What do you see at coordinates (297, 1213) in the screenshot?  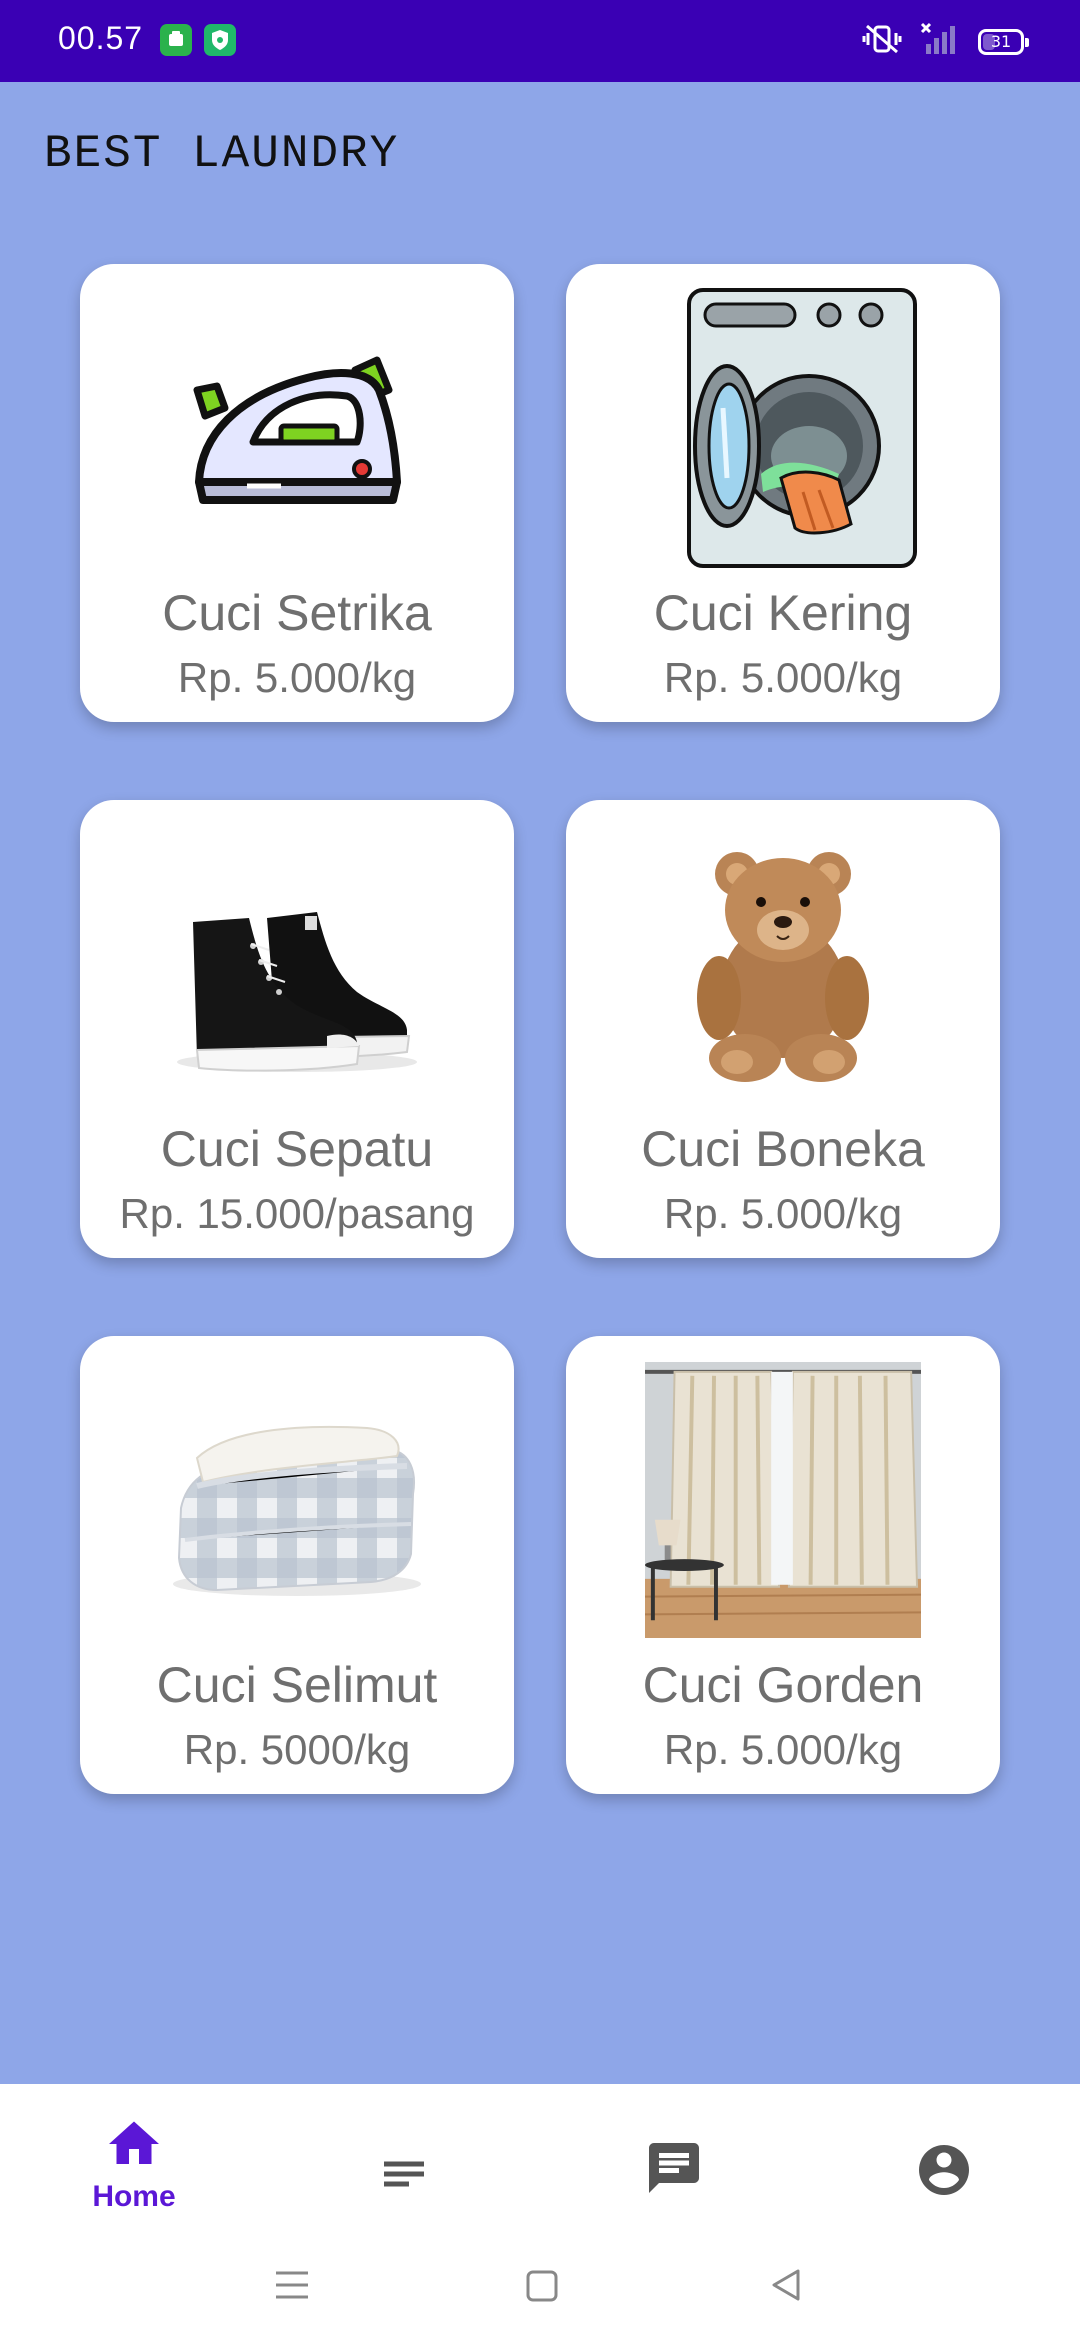 I see `service-price: Rp. 15.000/pasang` at bounding box center [297, 1213].